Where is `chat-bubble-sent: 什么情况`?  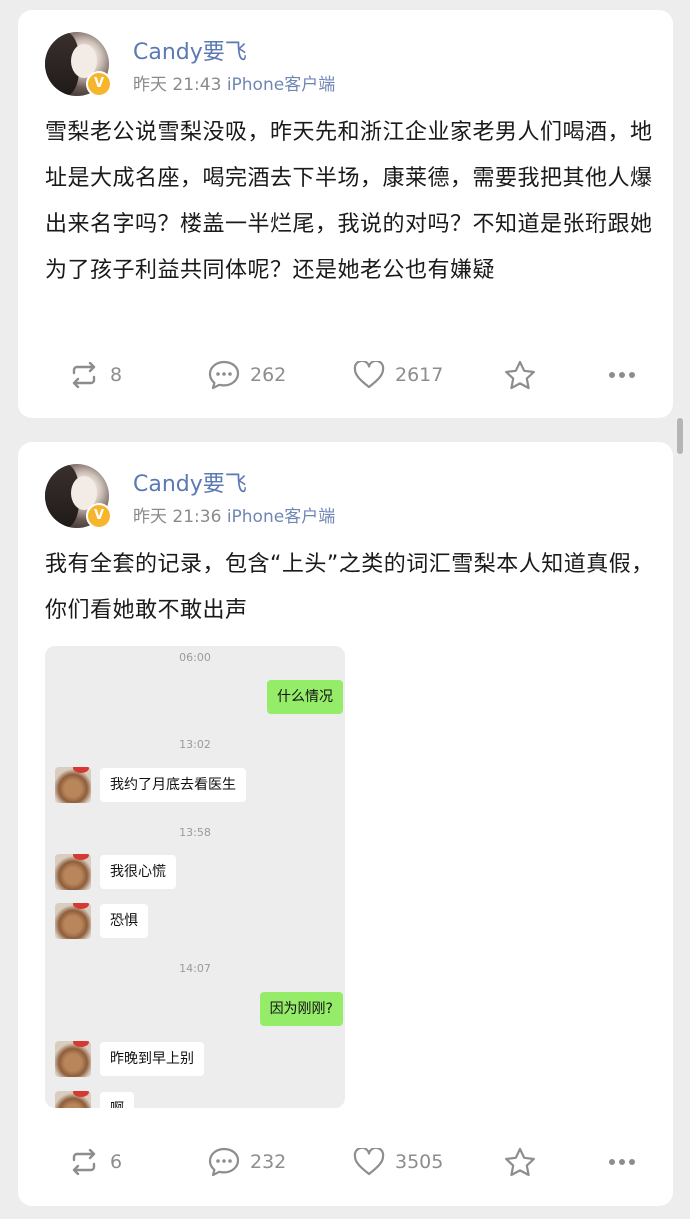 chat-bubble-sent: 什么情况 is located at coordinates (305, 697).